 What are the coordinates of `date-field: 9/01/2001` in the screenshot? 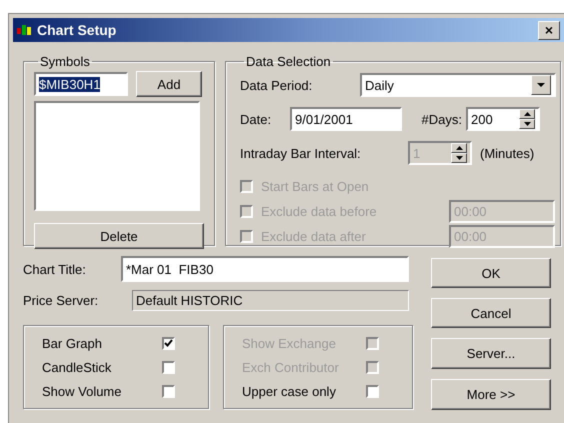 It's located at (346, 119).